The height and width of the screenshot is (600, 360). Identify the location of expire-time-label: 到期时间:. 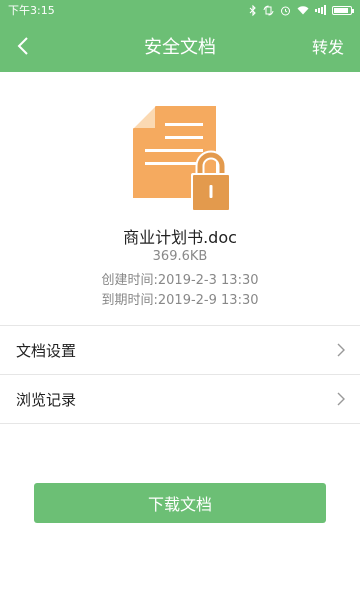
(129, 300).